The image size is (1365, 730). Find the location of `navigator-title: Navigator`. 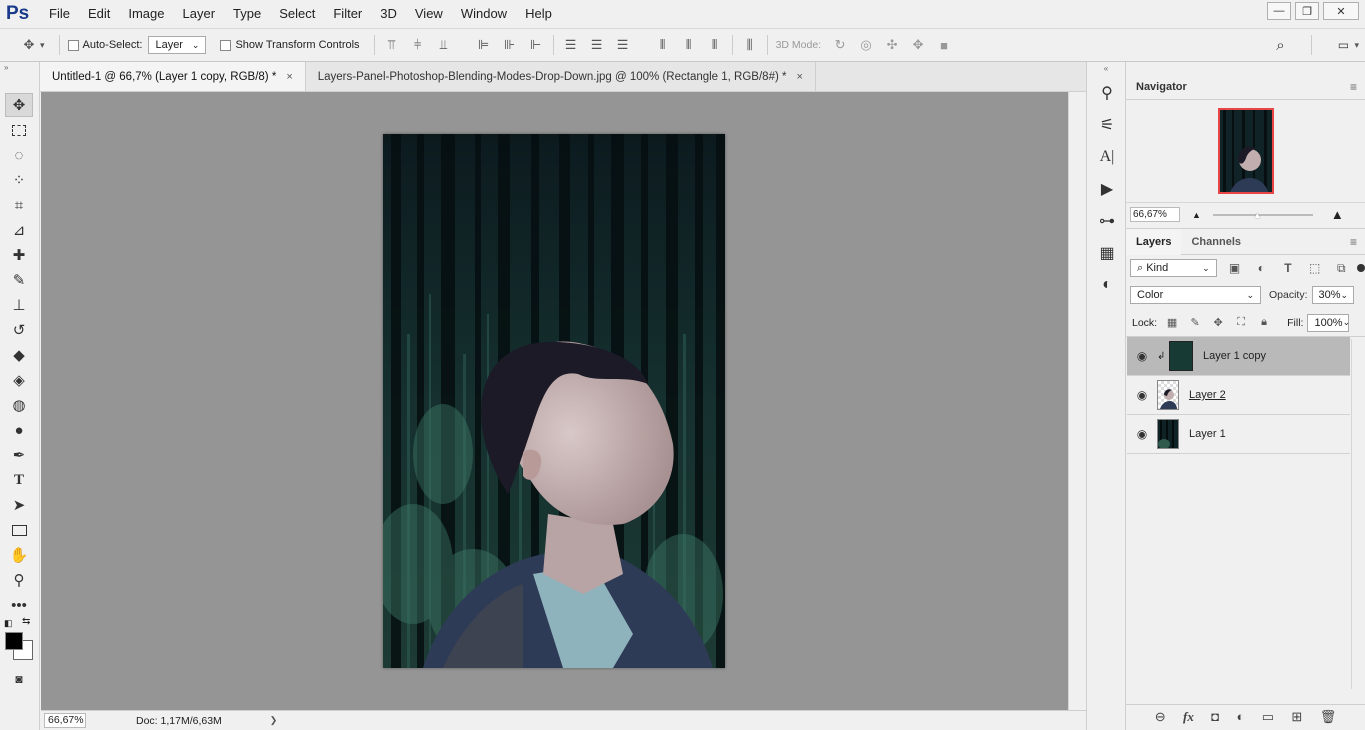

navigator-title: Navigator is located at coordinates (1161, 87).